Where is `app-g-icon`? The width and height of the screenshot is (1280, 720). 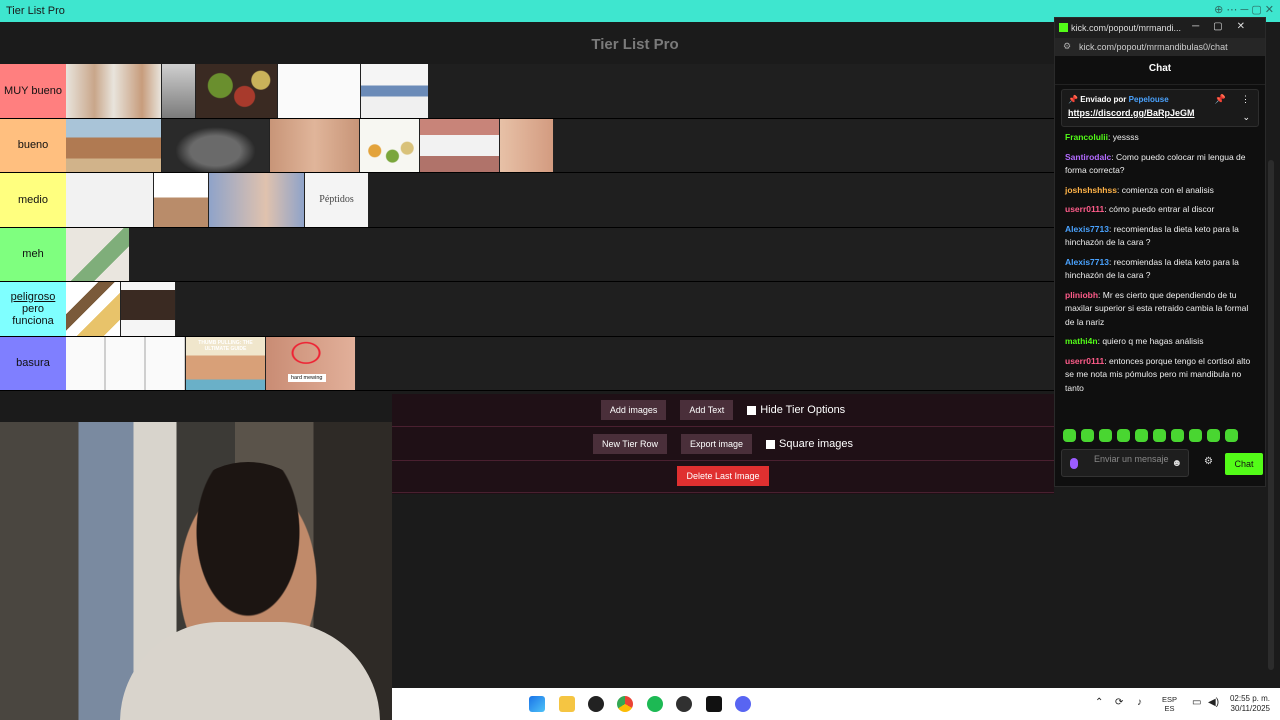 app-g-icon is located at coordinates (596, 704).